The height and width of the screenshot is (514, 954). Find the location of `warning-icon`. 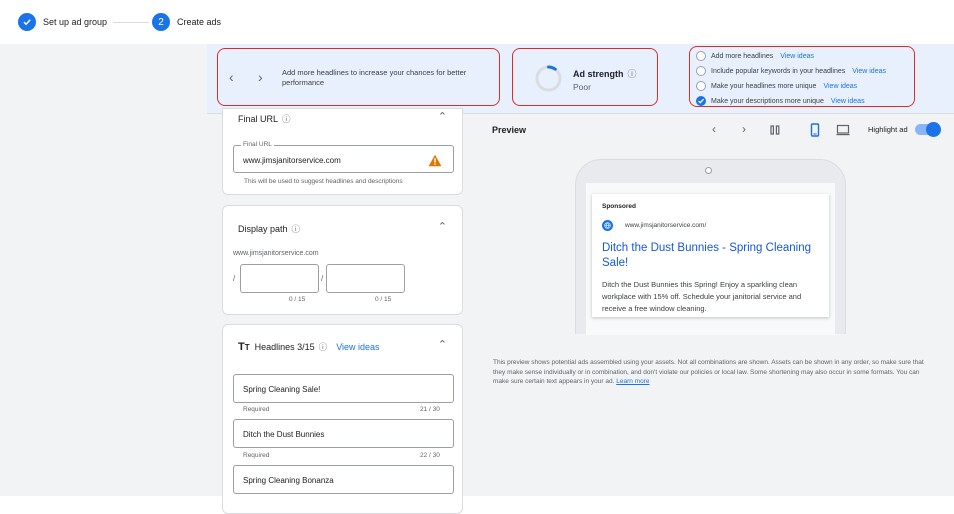

warning-icon is located at coordinates (435, 160).